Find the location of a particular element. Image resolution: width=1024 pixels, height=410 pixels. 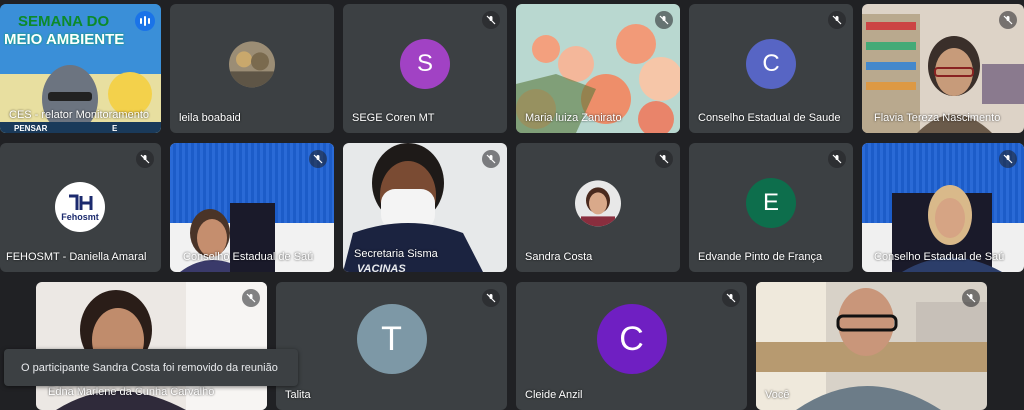

participant-tile: C Cleide Anzil is located at coordinates (631, 346).